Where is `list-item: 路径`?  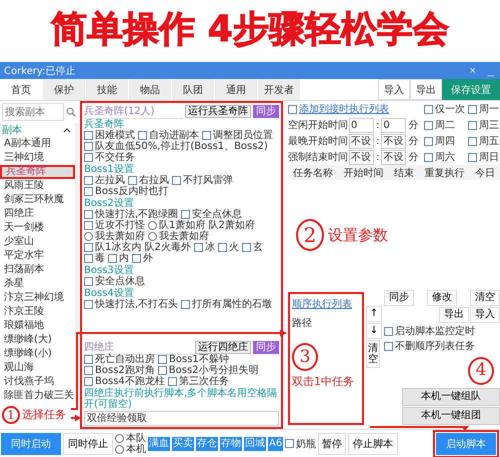
list-item: 路径 is located at coordinates (302, 323).